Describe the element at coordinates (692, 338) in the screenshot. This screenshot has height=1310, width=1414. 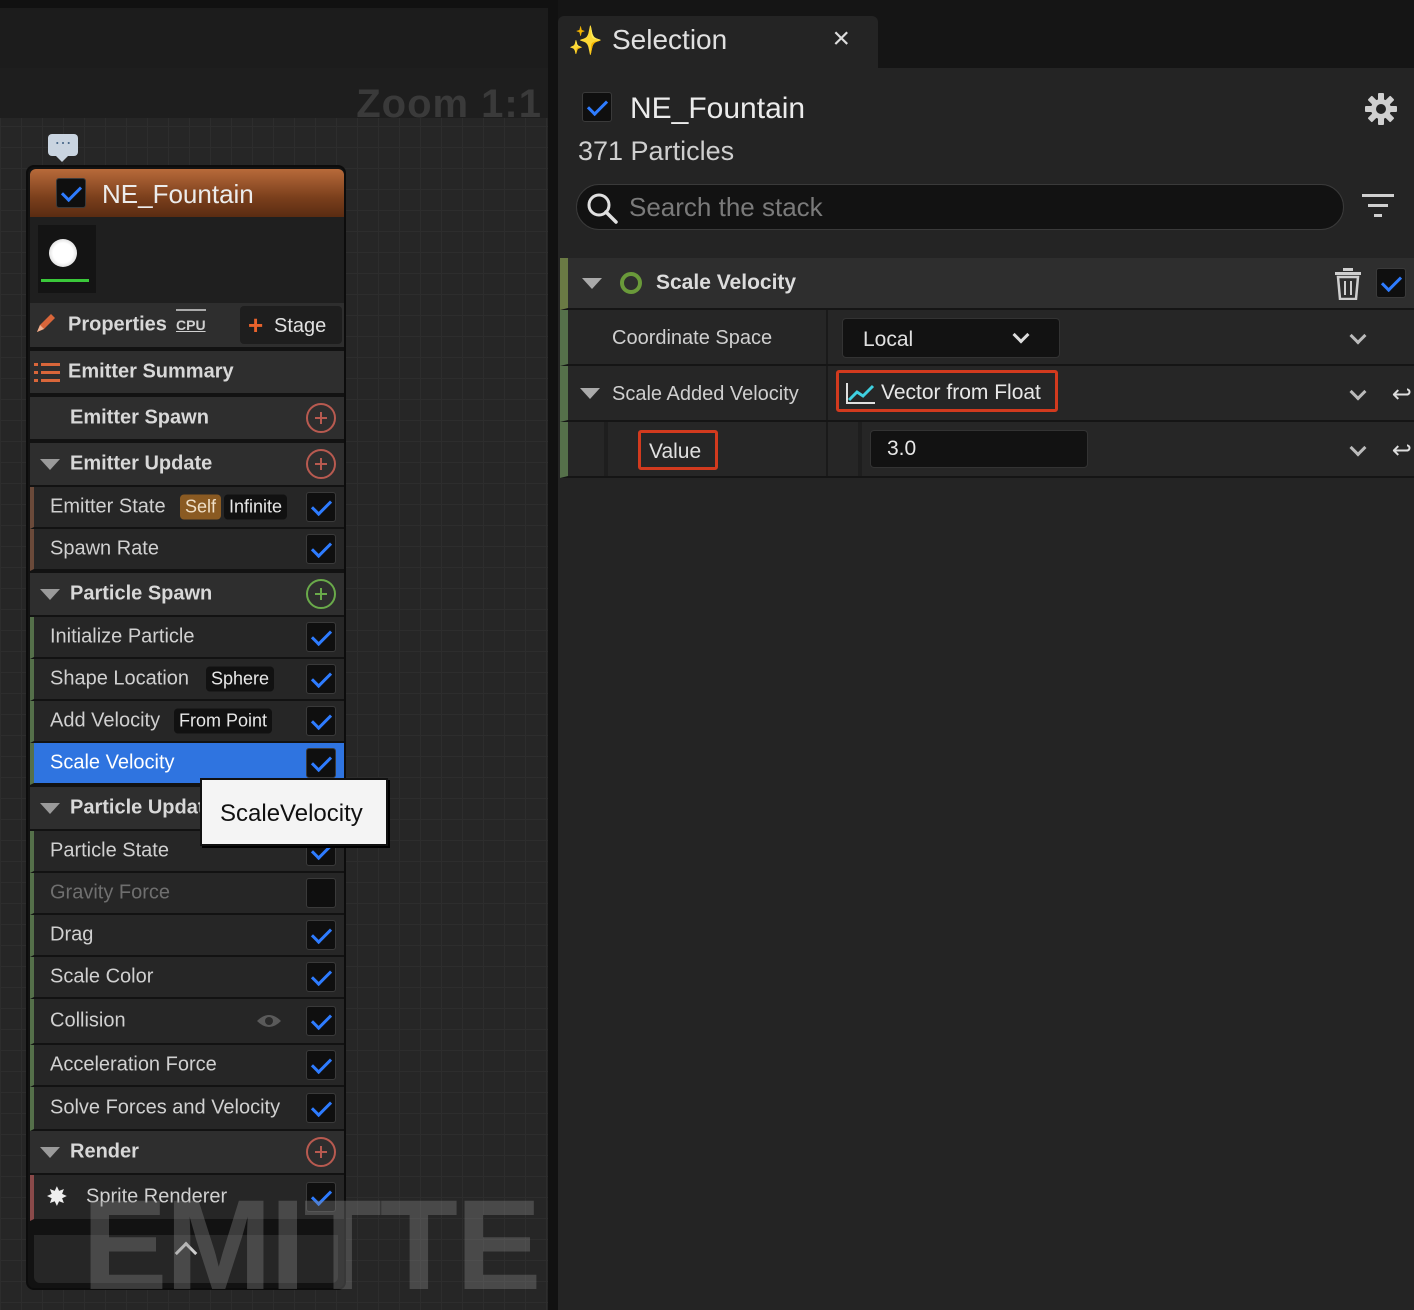
I see `param-label: Coordinate Space` at that location.